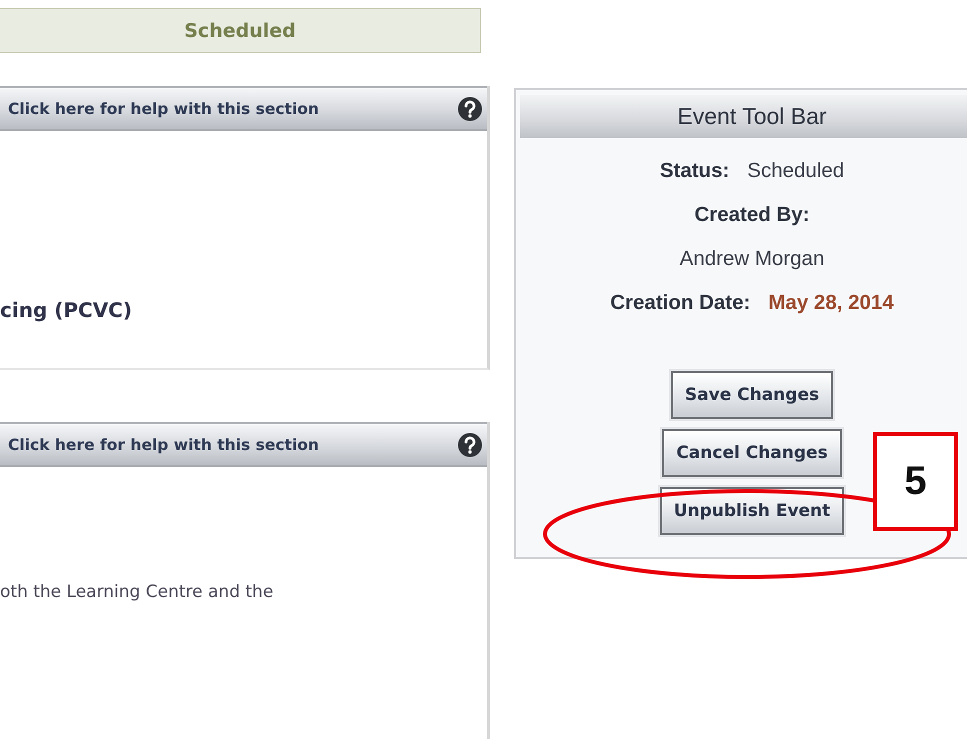 The height and width of the screenshot is (739, 967). What do you see at coordinates (795, 171) in the screenshot?
I see `field-value: Scheduled` at bounding box center [795, 171].